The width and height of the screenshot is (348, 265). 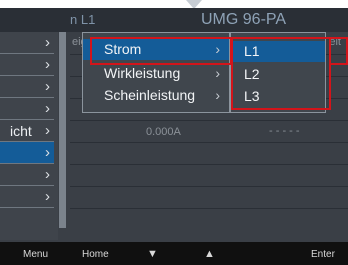 I want to click on left-menu: › › › › icht › › › ›, so click(x=29, y=136).